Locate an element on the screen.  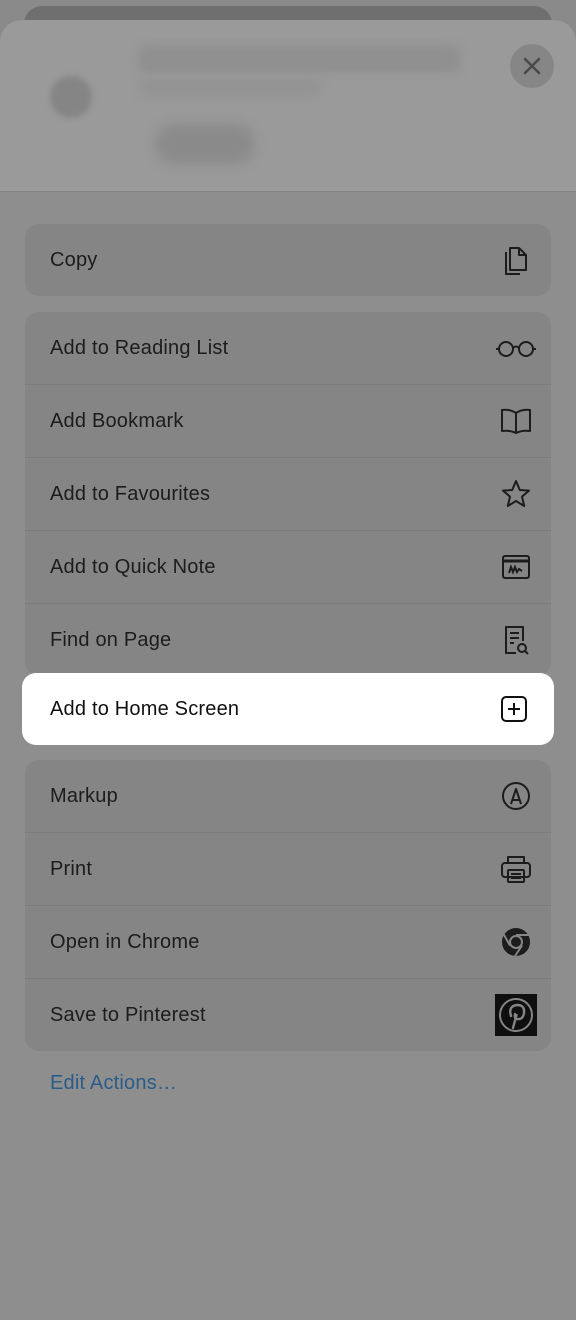
action-label: Open in Chrome is located at coordinates (125, 942).